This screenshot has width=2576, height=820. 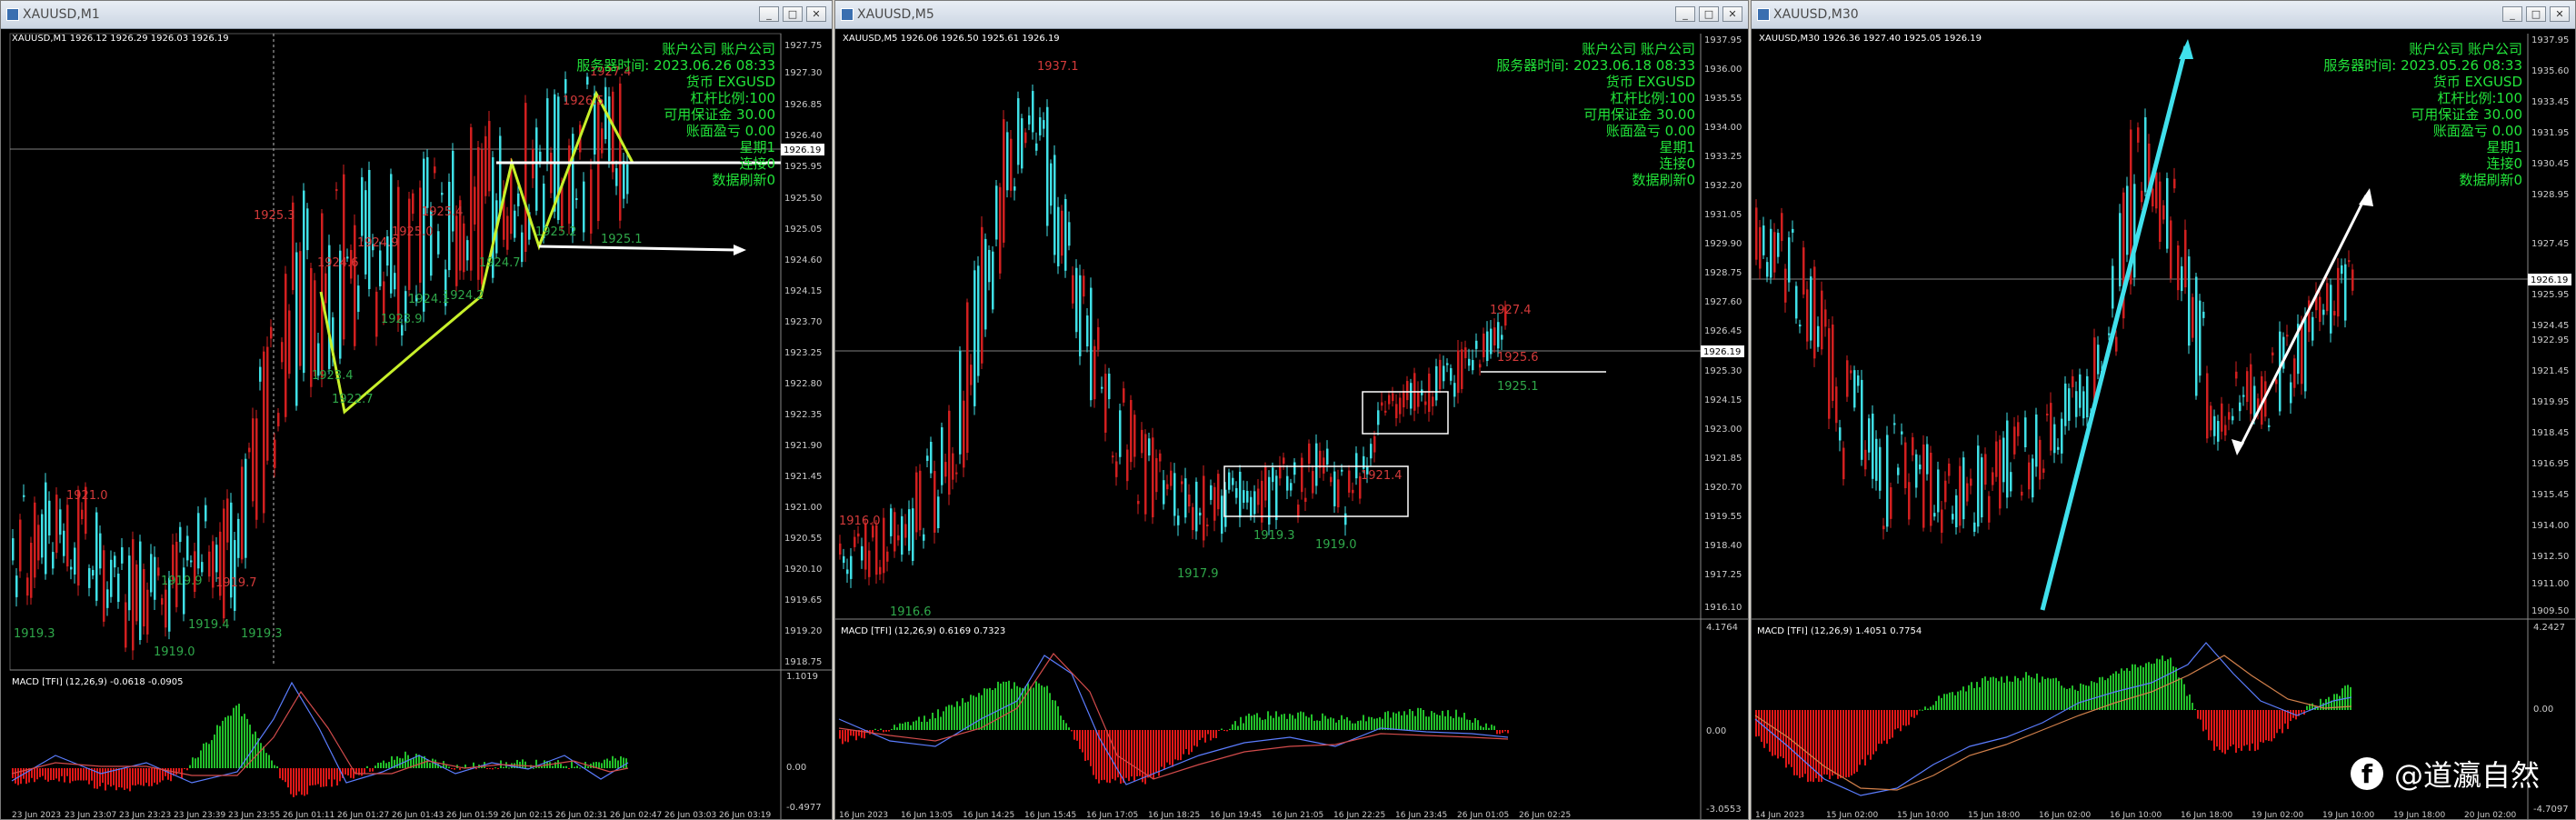 I want to click on price-tick: 1919.20, so click(x=803, y=631).